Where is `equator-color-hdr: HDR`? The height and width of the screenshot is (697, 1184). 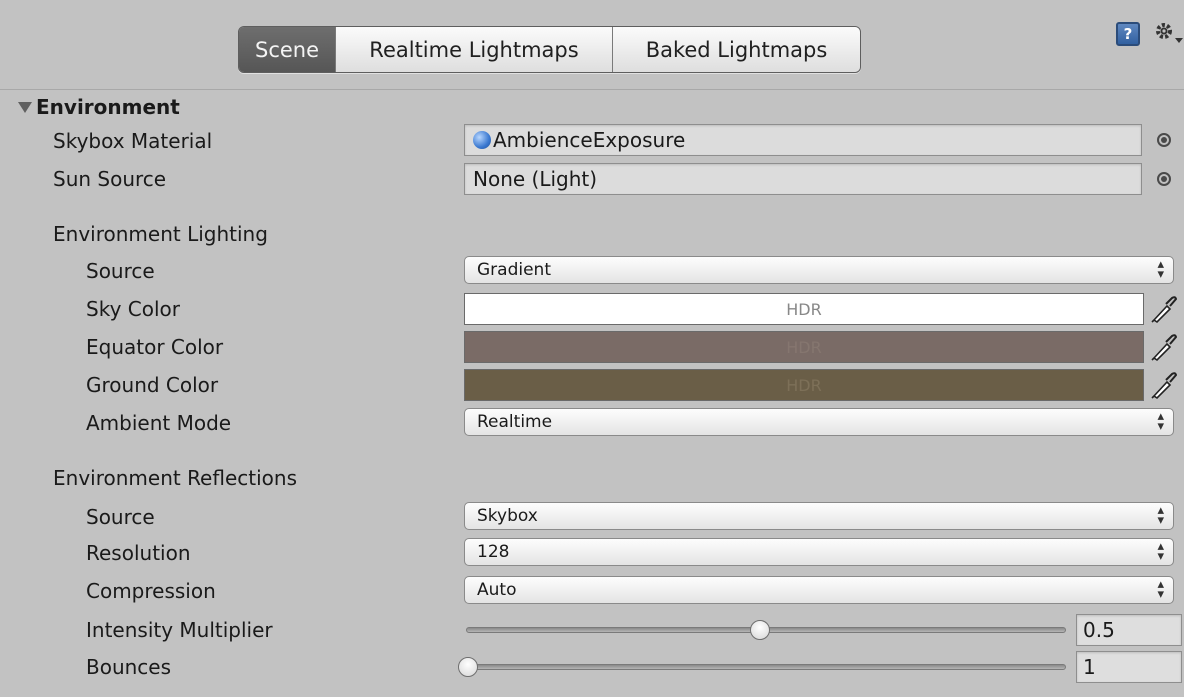
equator-color-hdr: HDR is located at coordinates (804, 347).